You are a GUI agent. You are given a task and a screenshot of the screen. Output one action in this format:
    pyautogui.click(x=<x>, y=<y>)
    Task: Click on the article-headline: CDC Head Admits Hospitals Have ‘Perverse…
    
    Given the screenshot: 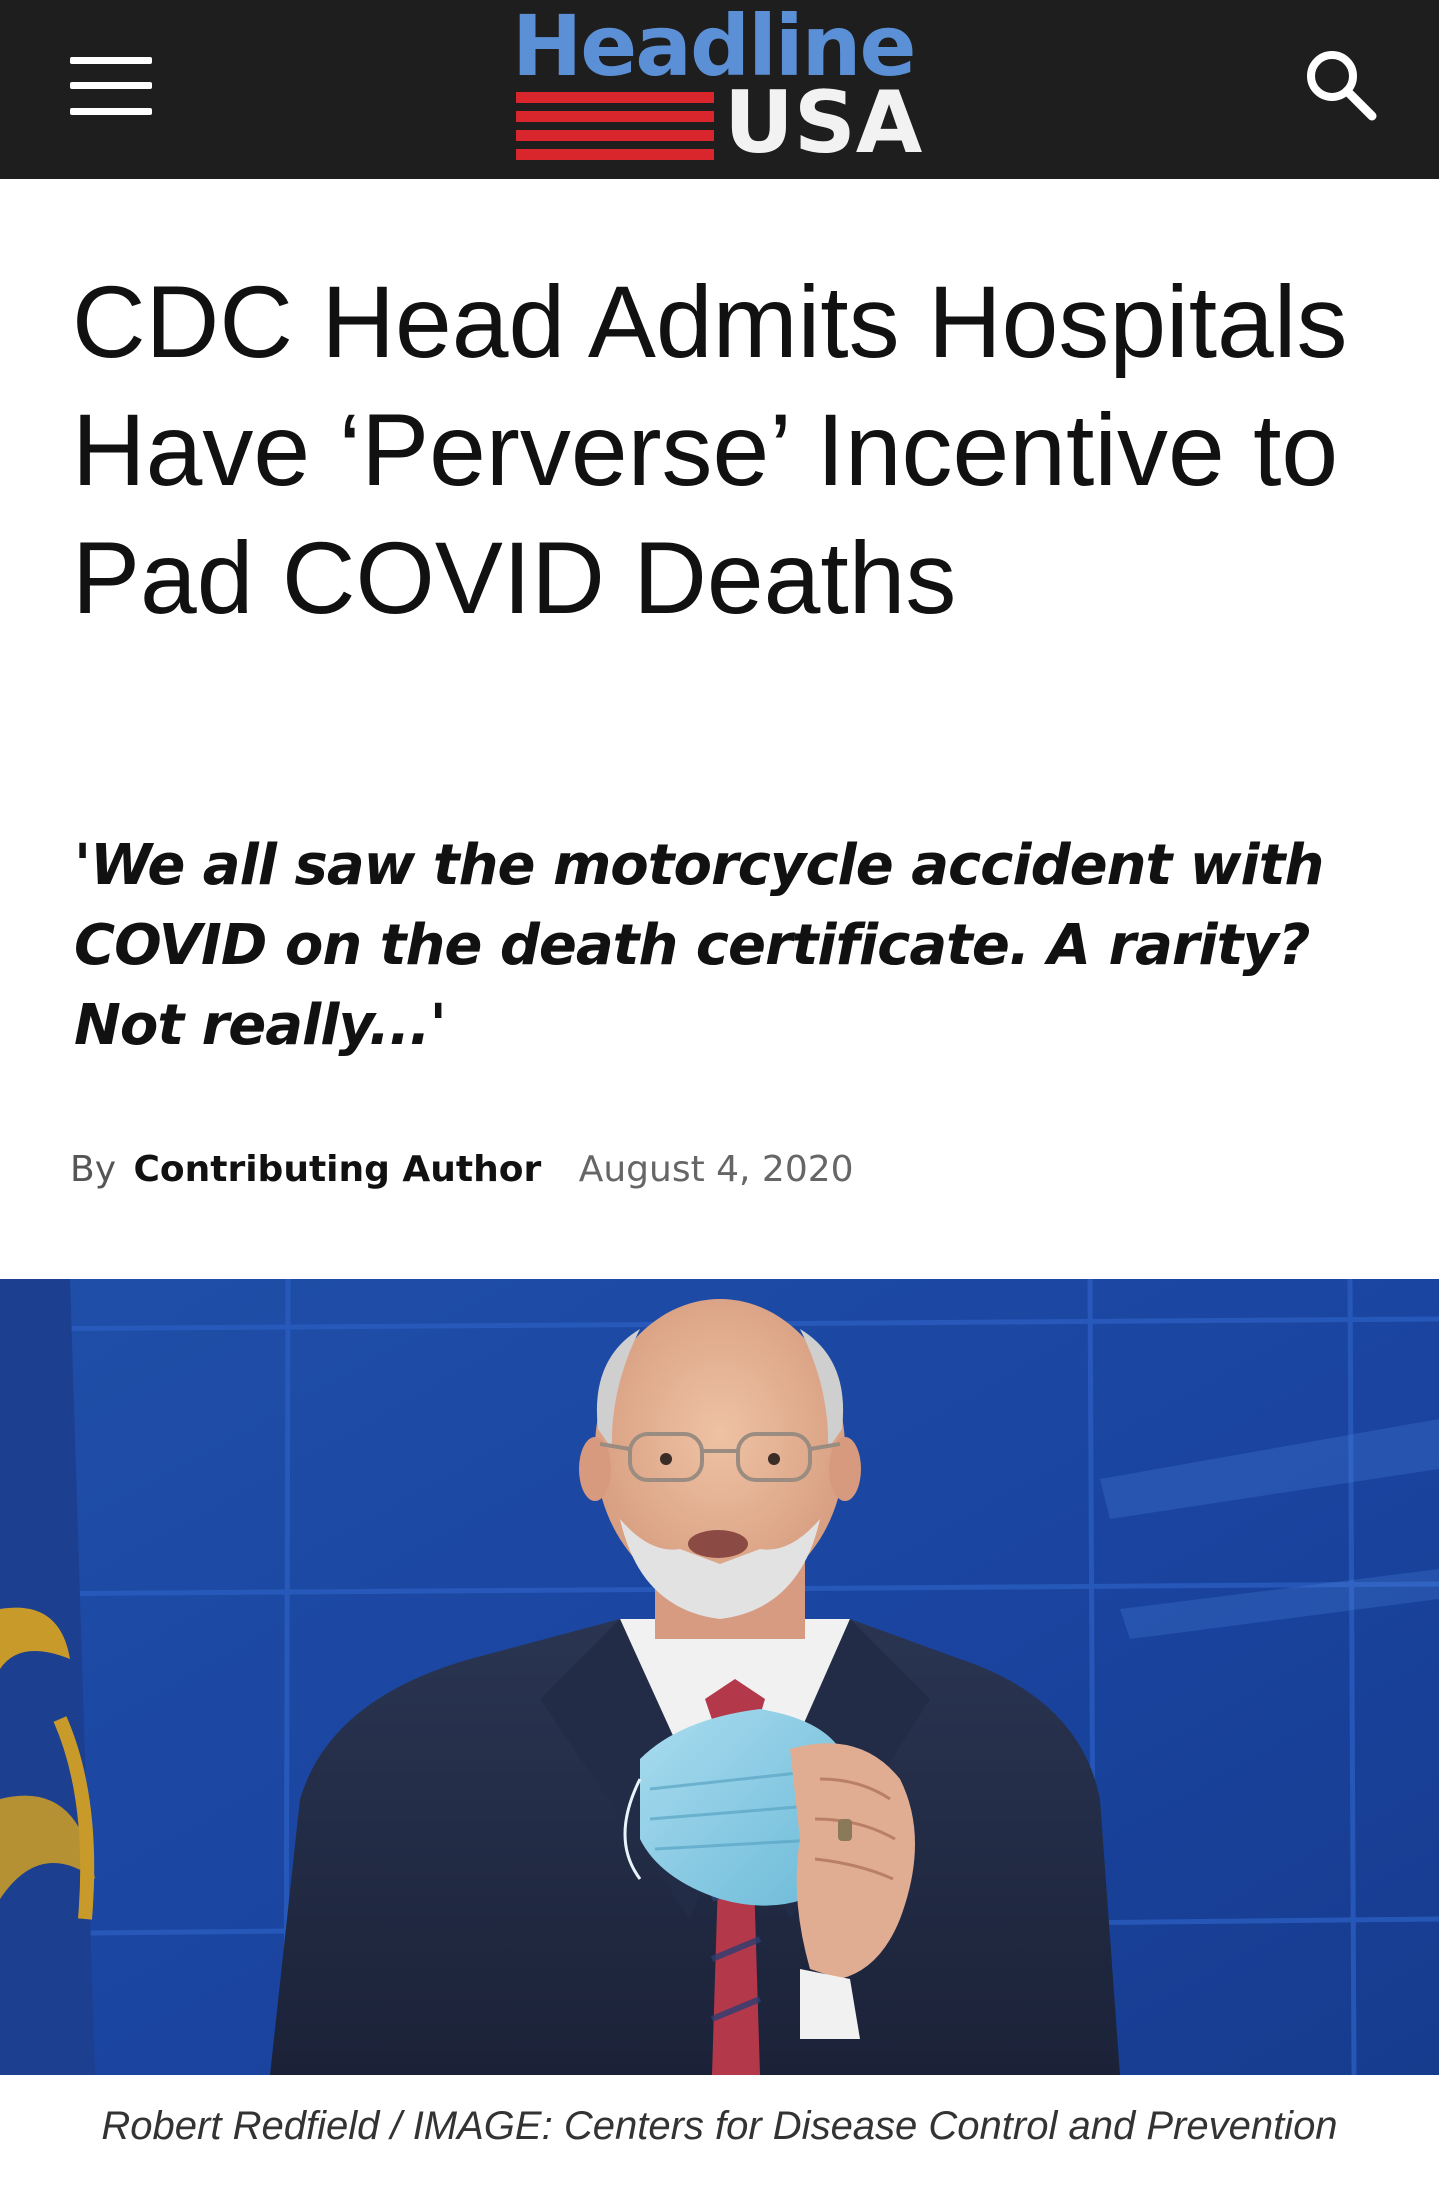 What is the action you would take?
    pyautogui.click(x=710, y=450)
    